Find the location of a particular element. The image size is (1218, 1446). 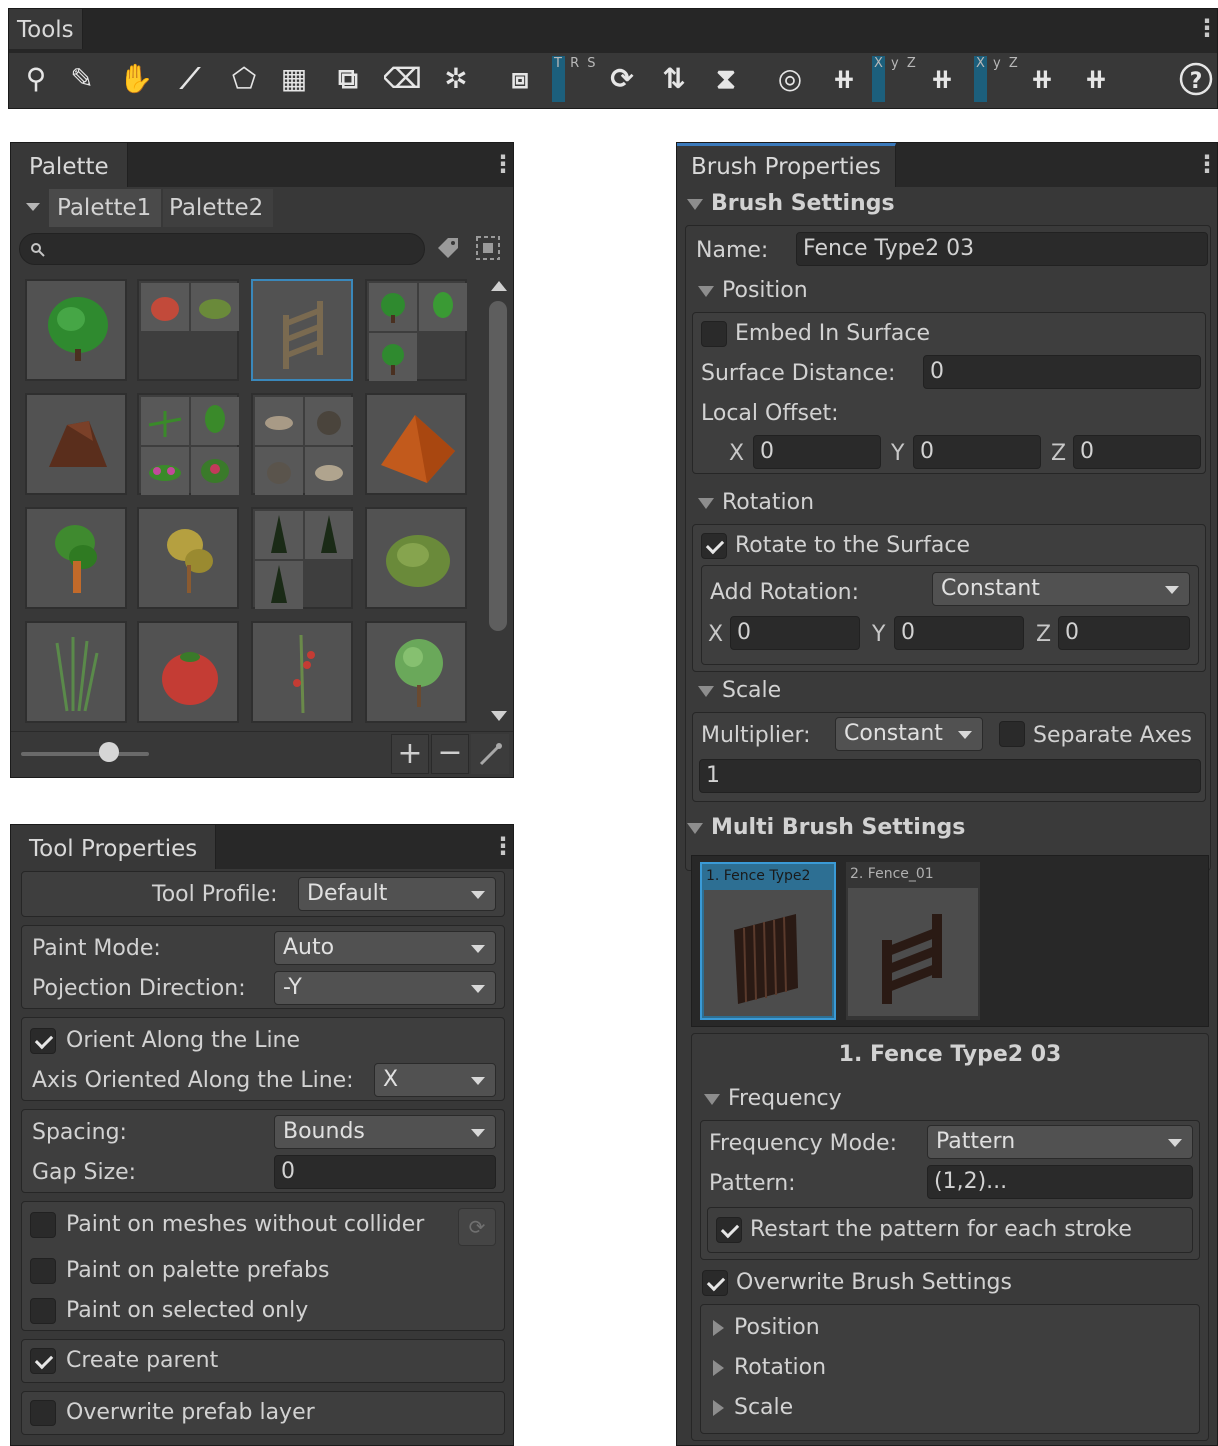

offset-y-input: 0 is located at coordinates (977, 452).